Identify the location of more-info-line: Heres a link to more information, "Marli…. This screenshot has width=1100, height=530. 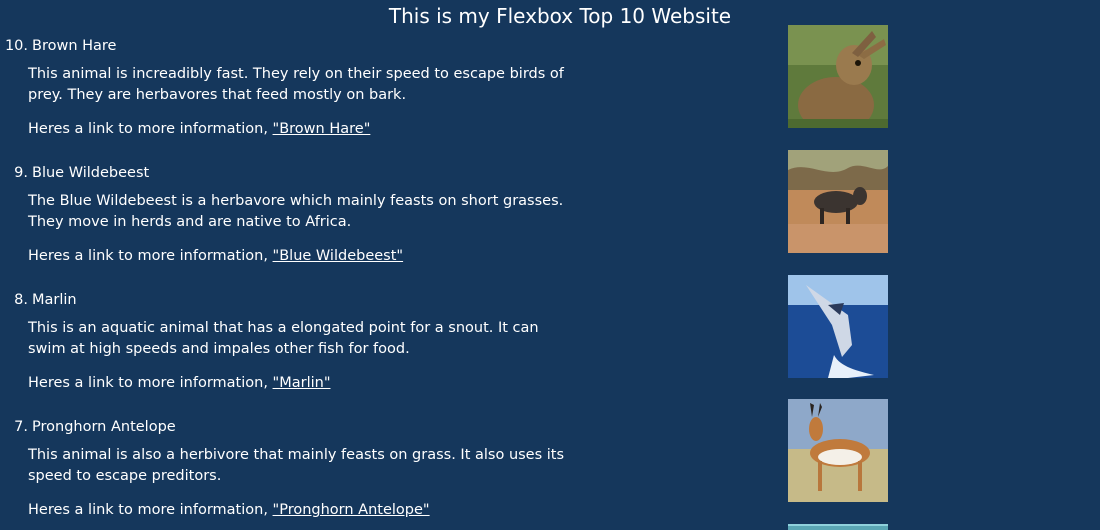
(179, 383).